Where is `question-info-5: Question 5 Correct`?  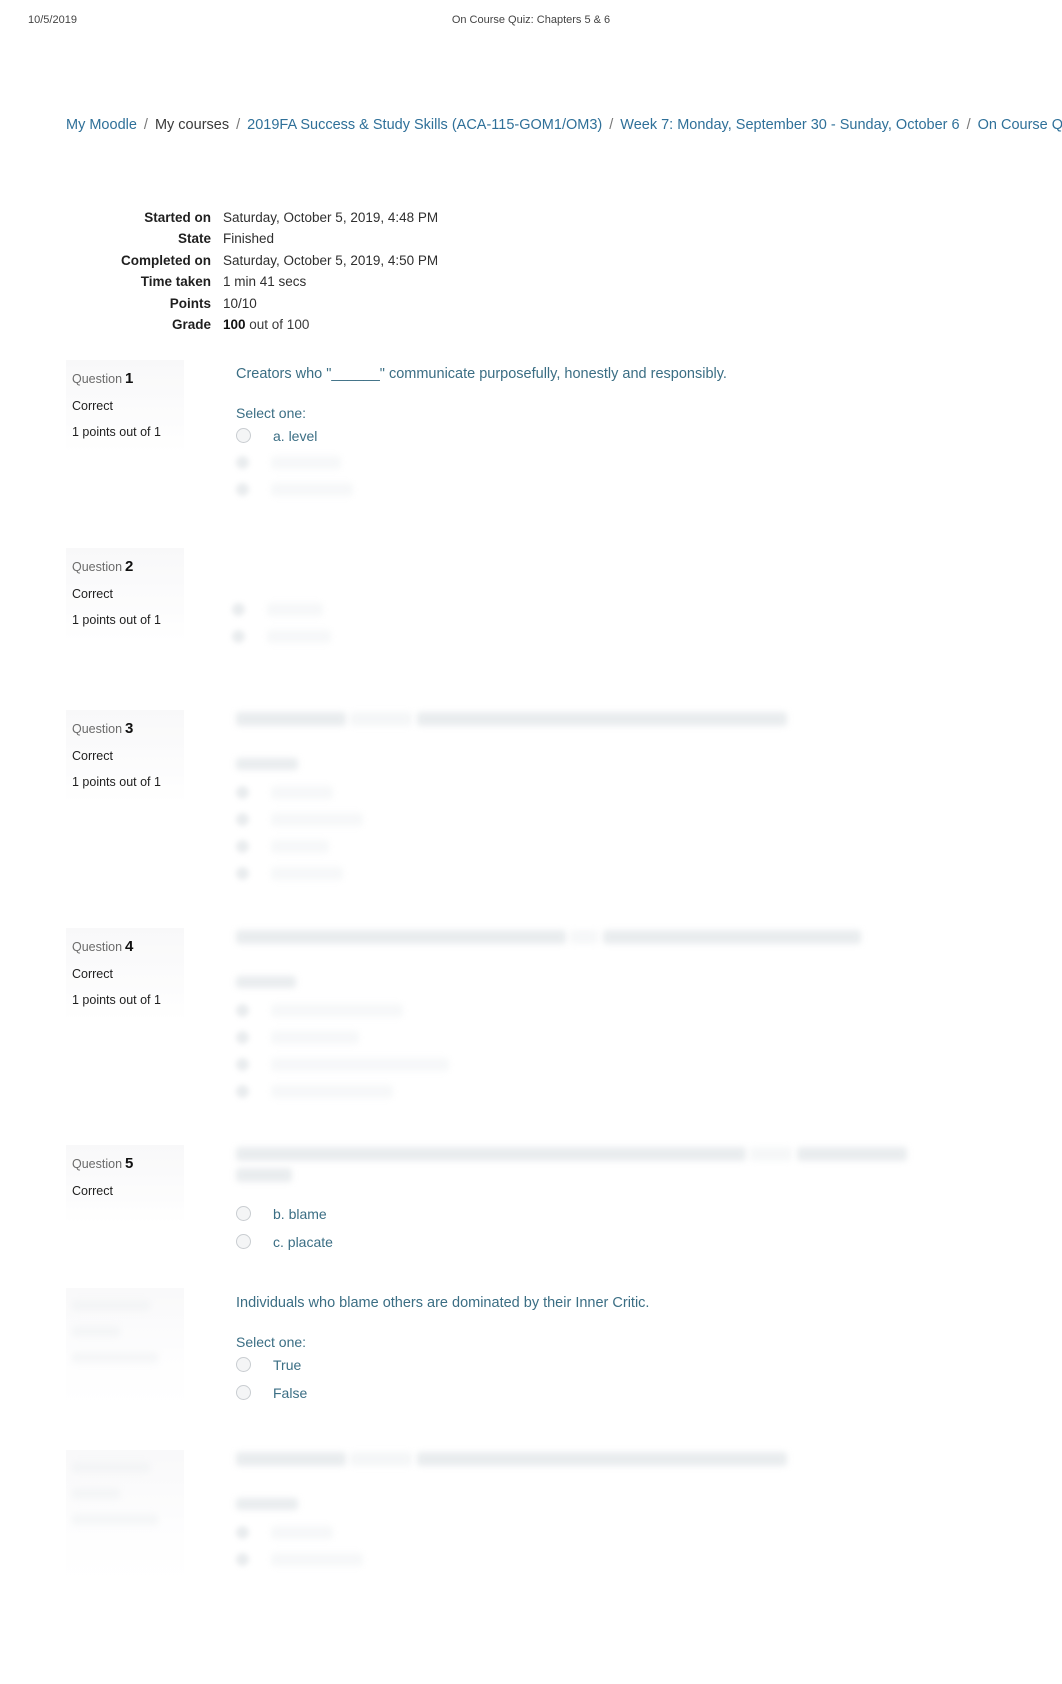
question-info-5: Question 5 Correct is located at coordinates (125, 1184).